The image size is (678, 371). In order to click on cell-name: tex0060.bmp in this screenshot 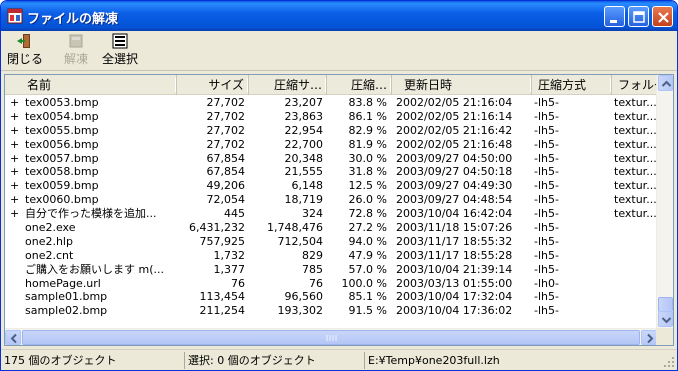, I will do `click(62, 200)`.